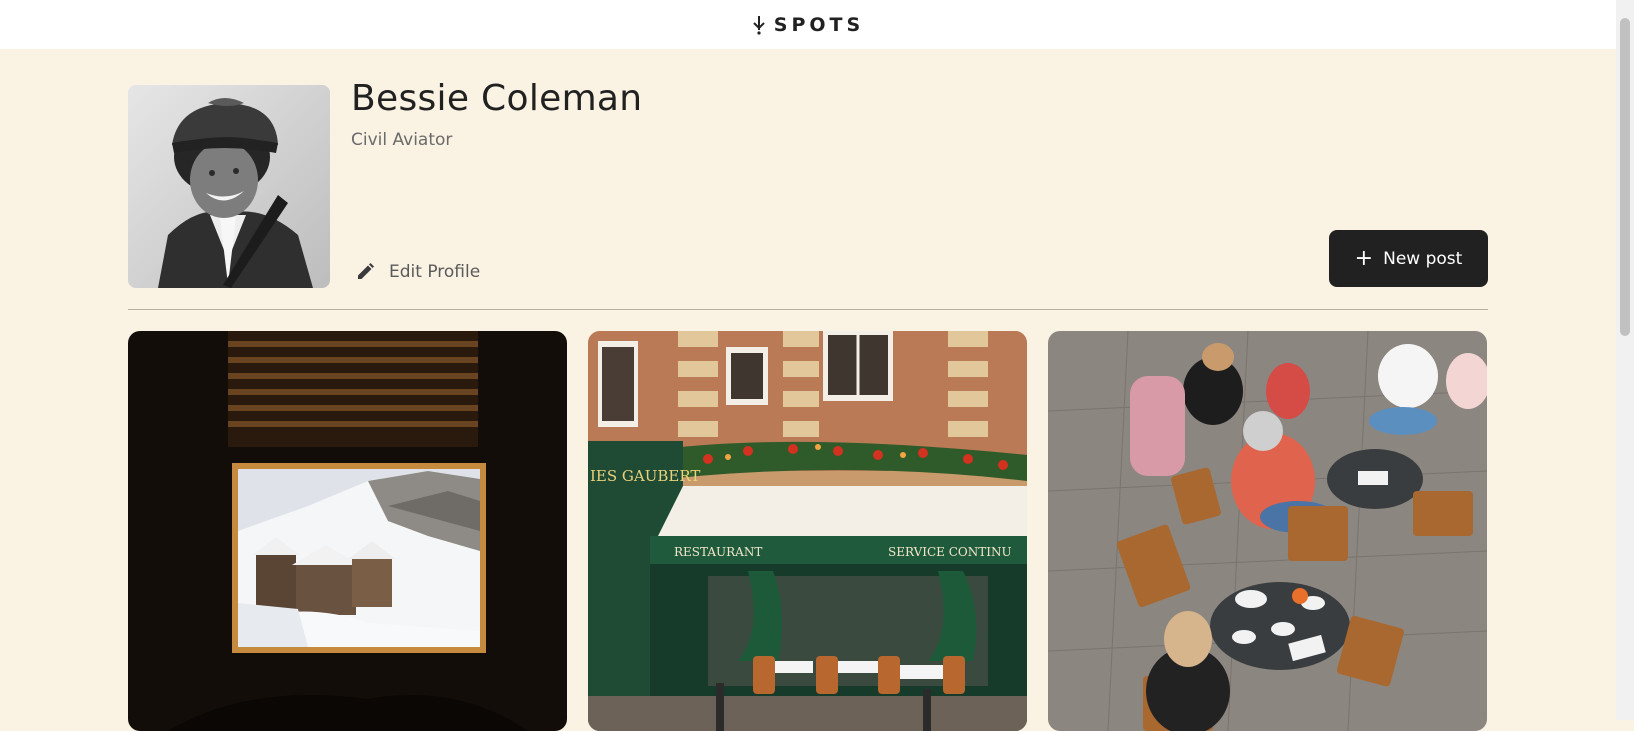 The image size is (1634, 731). What do you see at coordinates (950, 552) in the screenshot?
I see `sign-text-service: SERVICE CONTINU` at bounding box center [950, 552].